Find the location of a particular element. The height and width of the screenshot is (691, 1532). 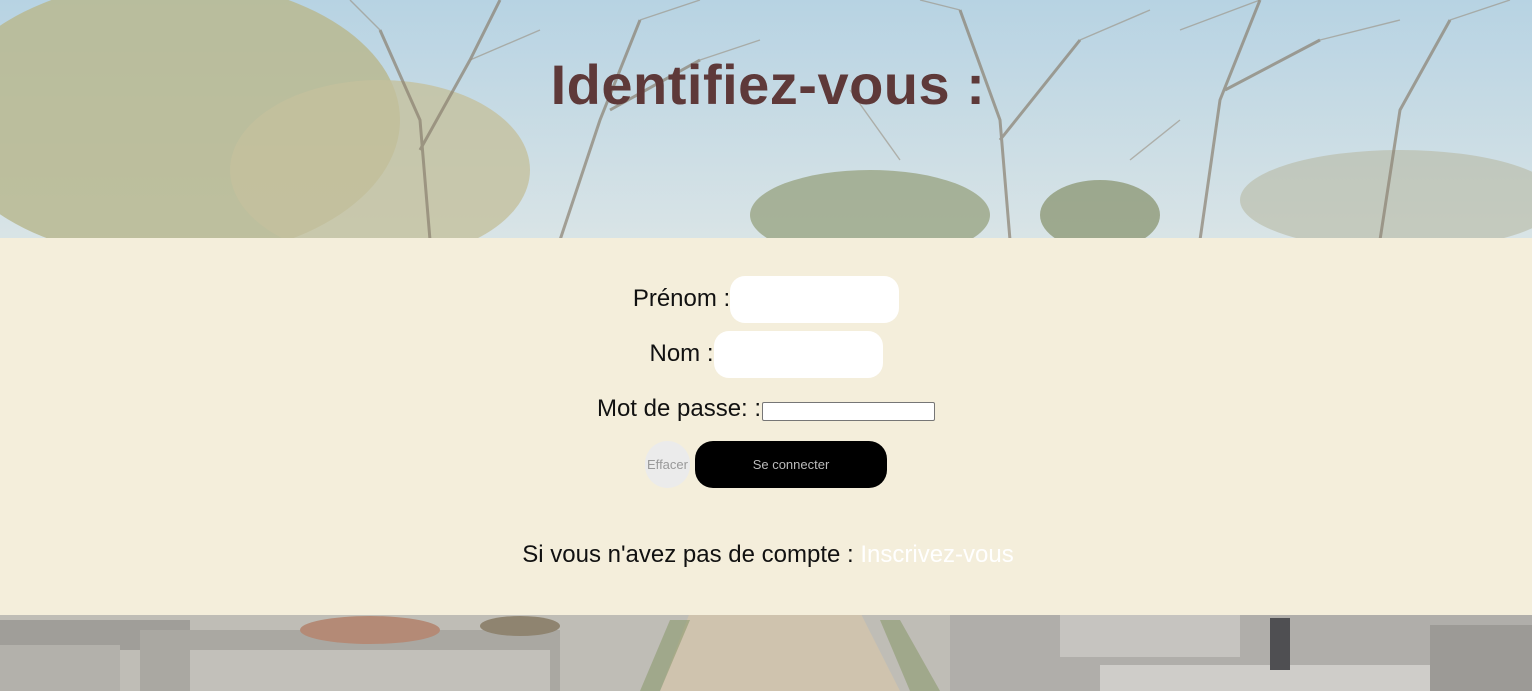

last-name-label: Nom : is located at coordinates (681, 353).